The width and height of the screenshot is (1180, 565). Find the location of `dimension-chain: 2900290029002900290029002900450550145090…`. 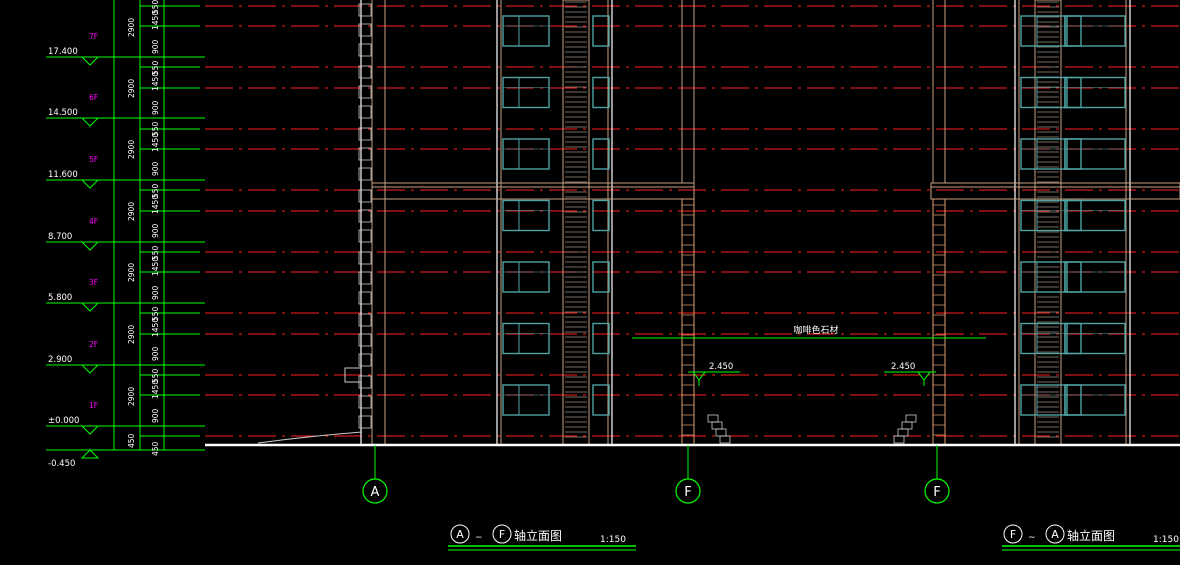

dimension-chain: 2900290029002900290029002900450550145090… is located at coordinates (125, 228).